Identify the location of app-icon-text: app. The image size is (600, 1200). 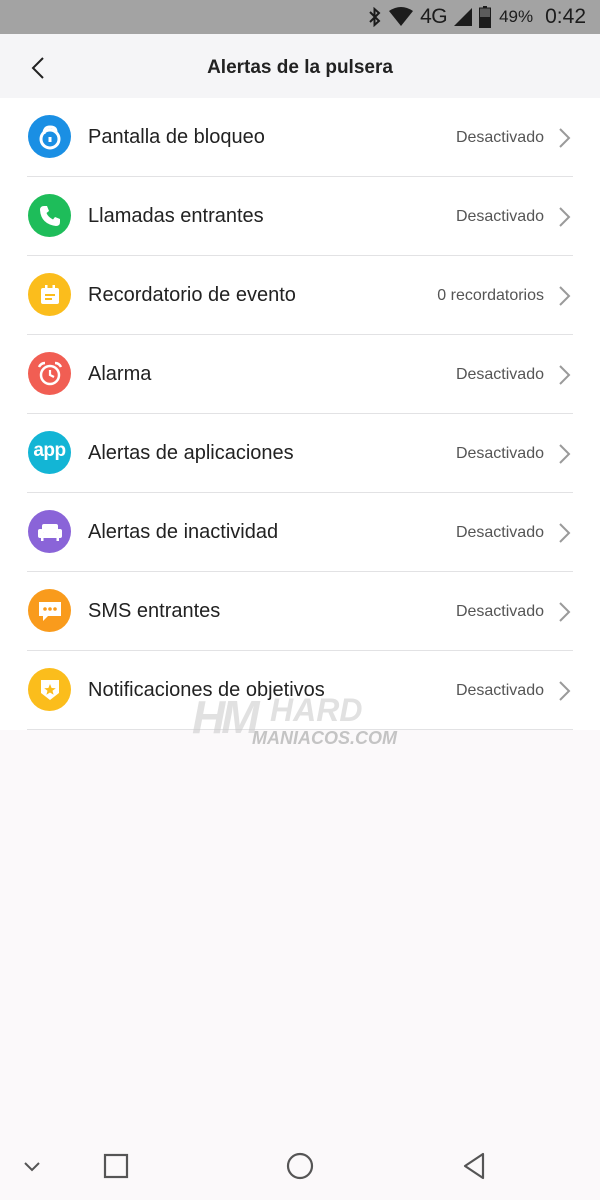
(49, 450).